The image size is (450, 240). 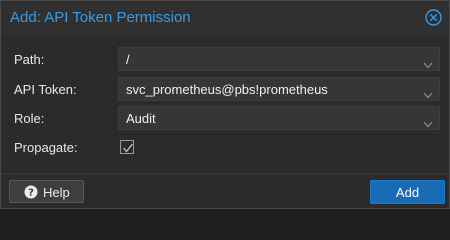 I want to click on propagate-label: Propagate:, so click(x=46, y=147).